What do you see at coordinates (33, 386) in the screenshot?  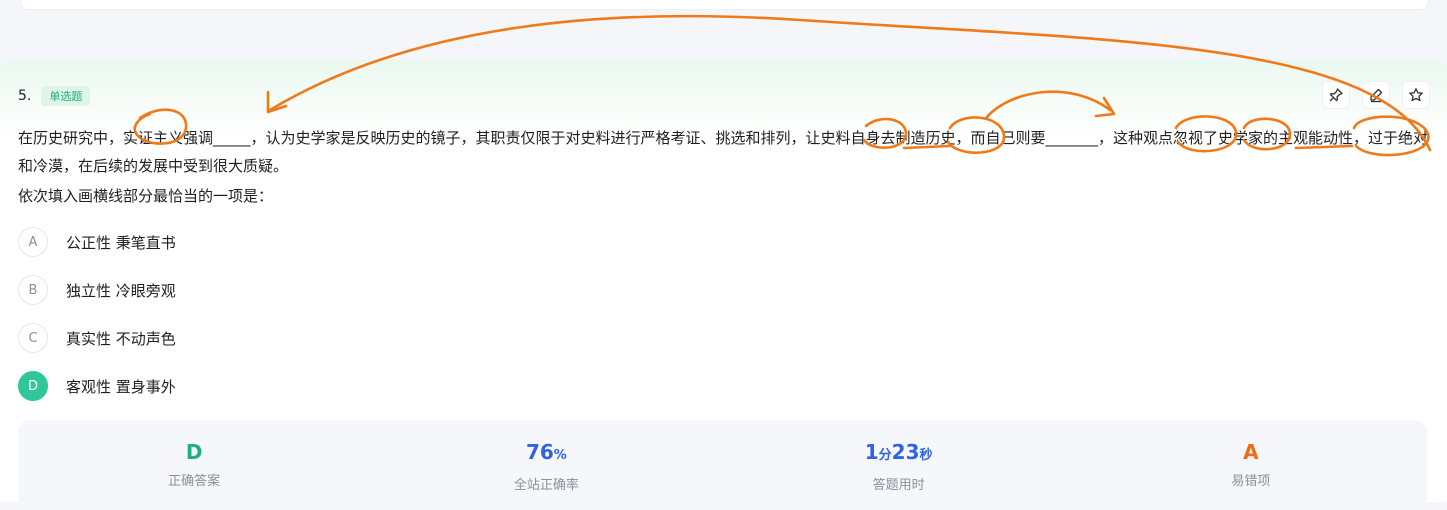 I see `option-letter-correct: D` at bounding box center [33, 386].